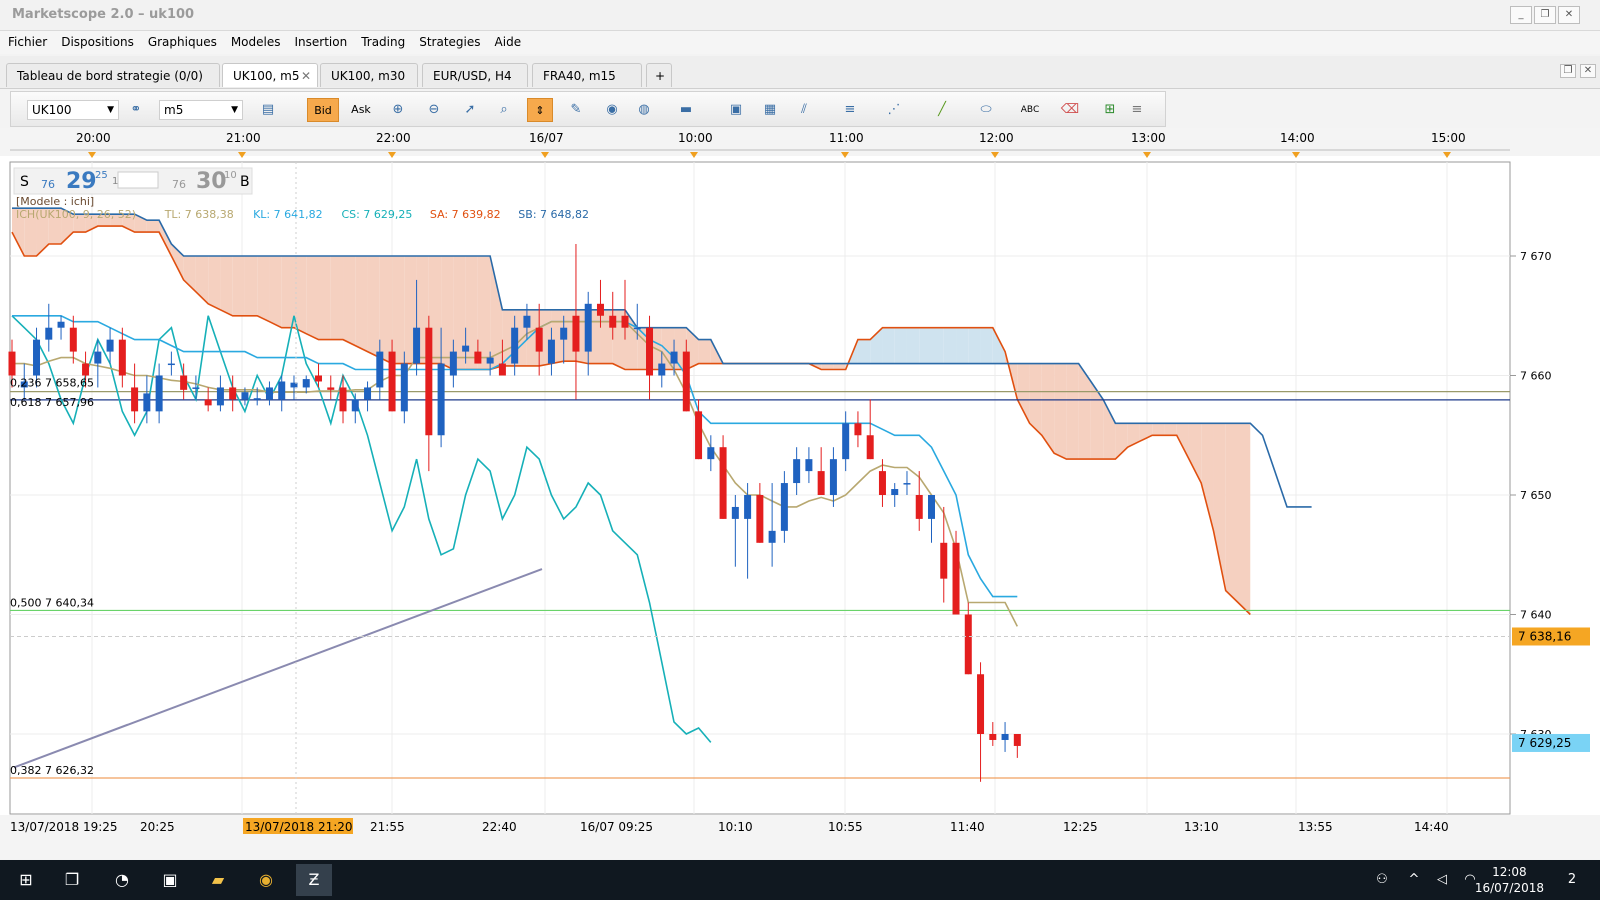 Image resolution: width=1600 pixels, height=900 pixels. What do you see at coordinates (1070, 110) in the screenshot?
I see `eraser-icon: ⌫` at bounding box center [1070, 110].